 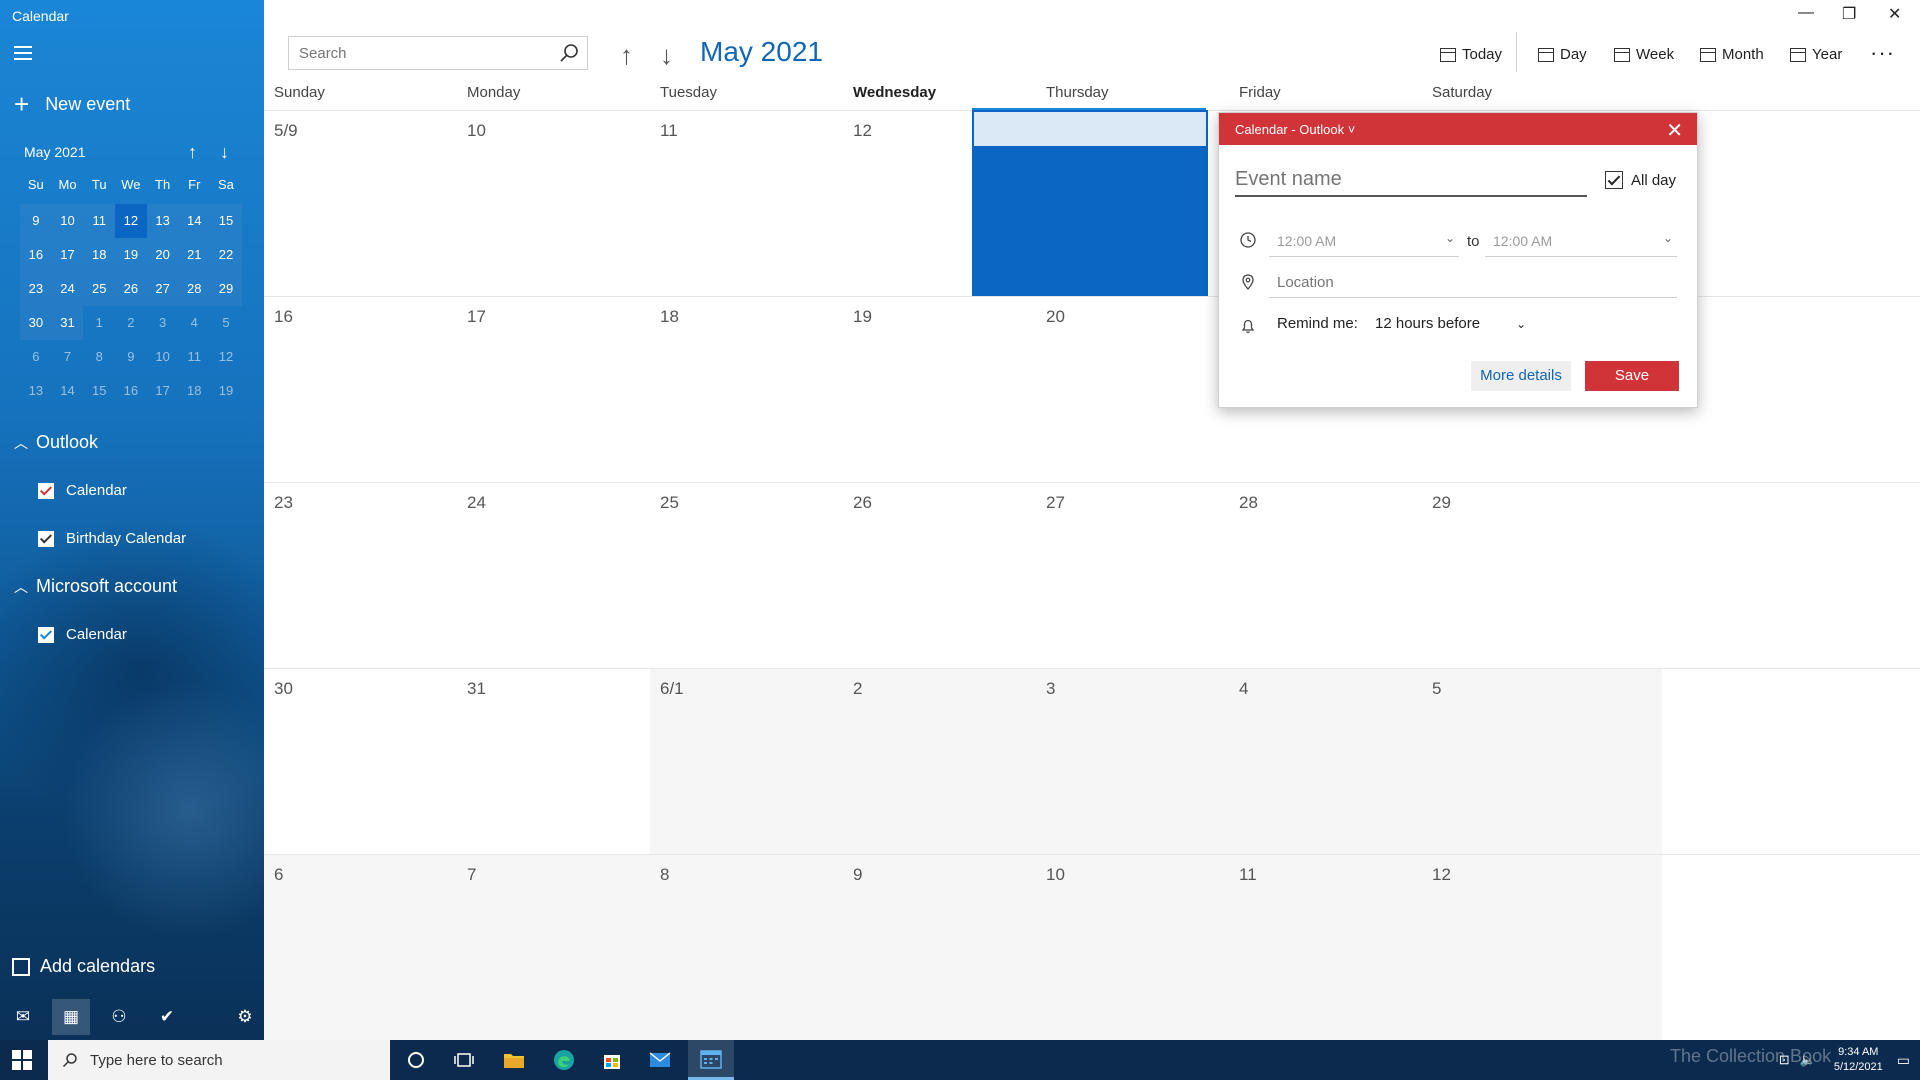 I want to click on mail-icon: ✉, so click(x=23, y=1017).